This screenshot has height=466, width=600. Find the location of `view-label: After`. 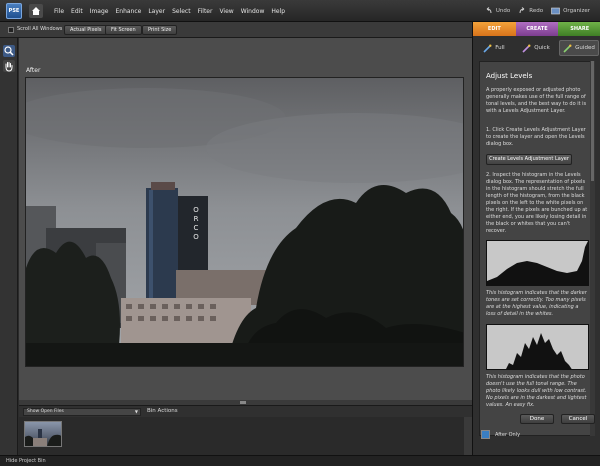

view-label: After is located at coordinates (33, 70).